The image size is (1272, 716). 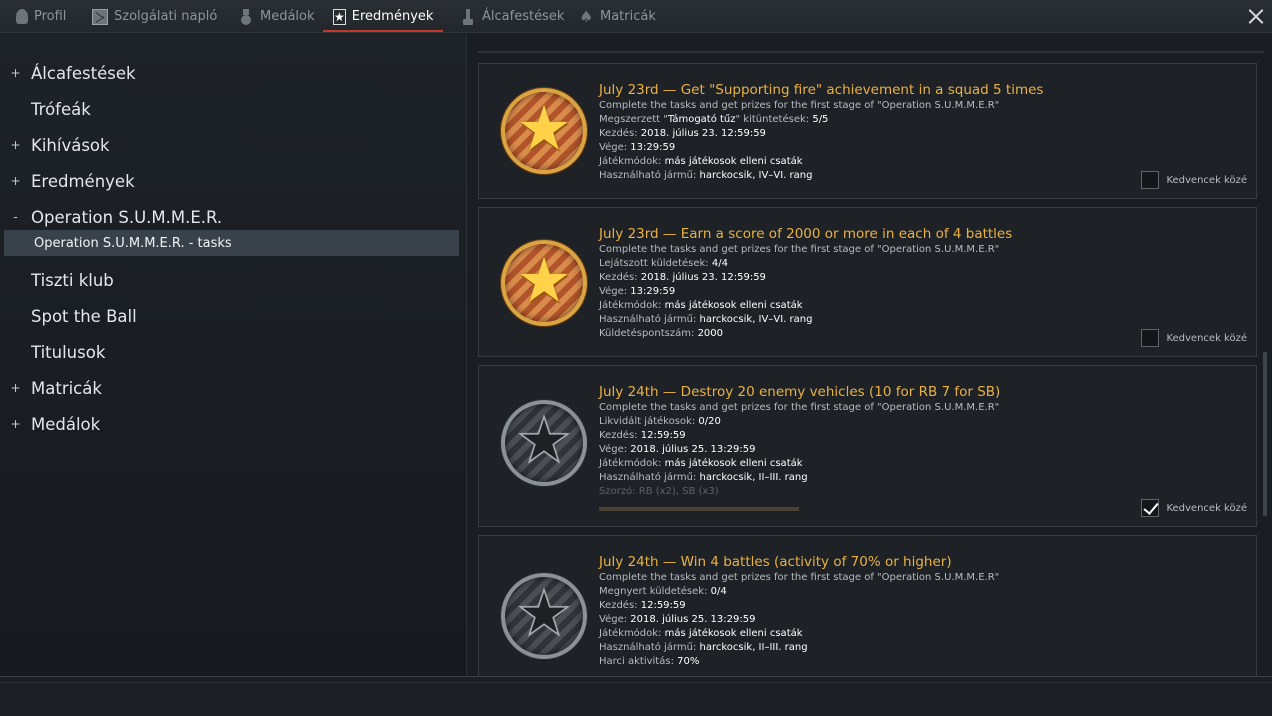 What do you see at coordinates (68, 352) in the screenshot?
I see `sidebar-item-label: Titulusok` at bounding box center [68, 352].